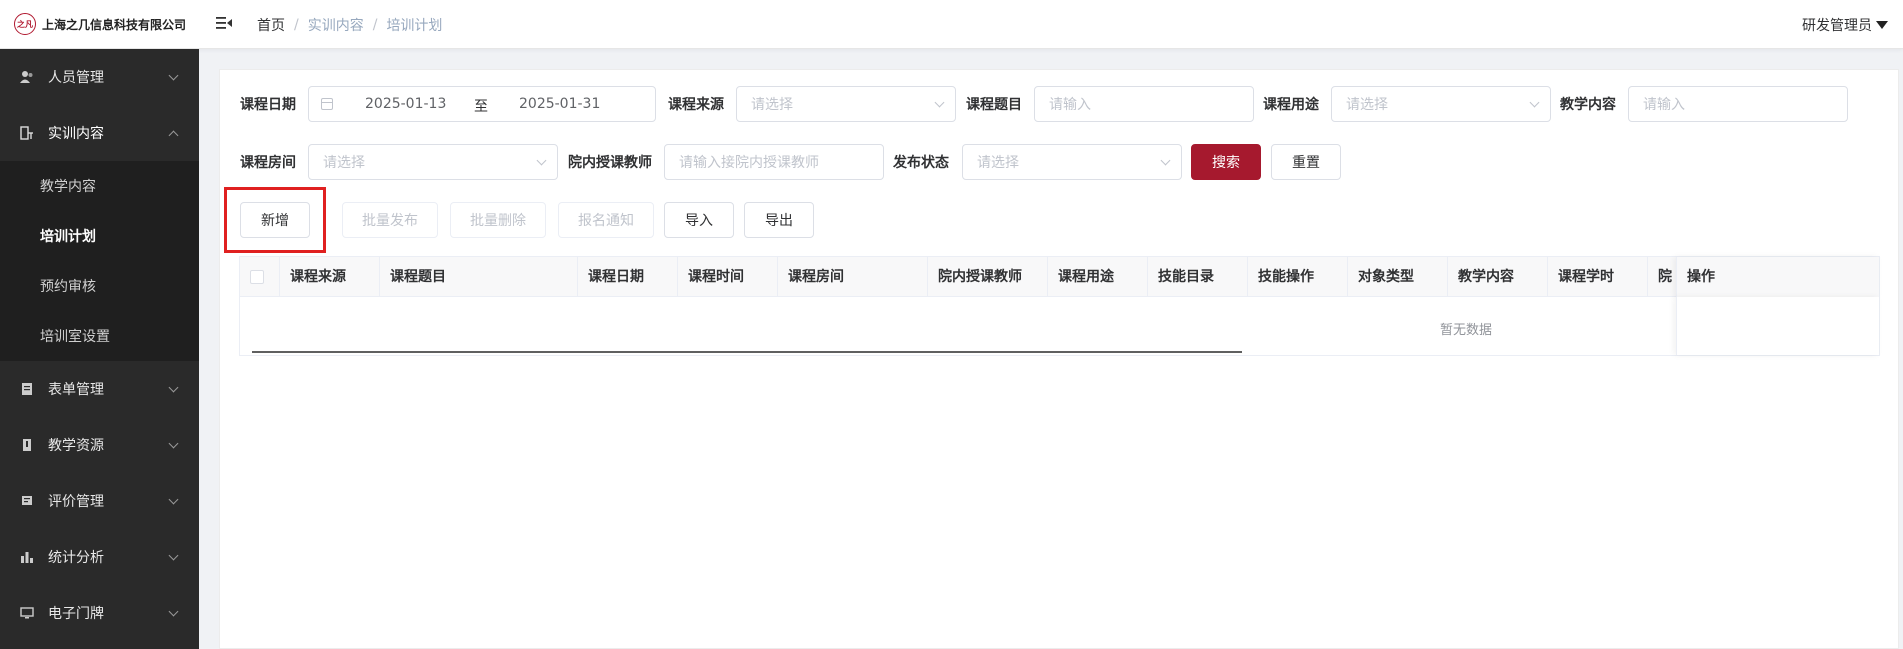 The height and width of the screenshot is (649, 1903). I want to click on reset-button: 重置, so click(1306, 162).